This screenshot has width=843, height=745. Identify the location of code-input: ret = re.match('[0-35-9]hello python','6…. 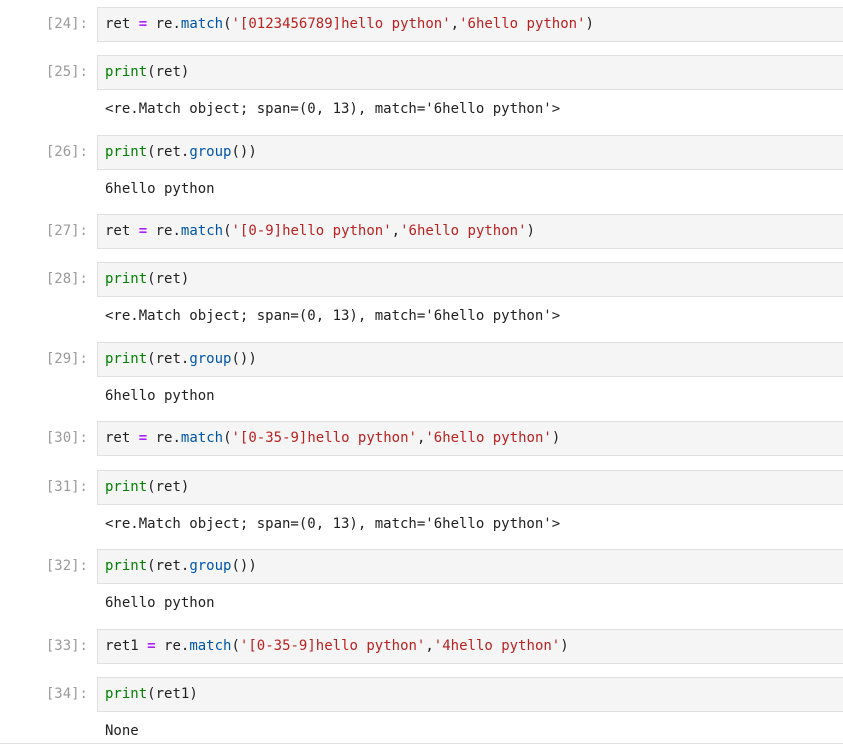
(470, 438).